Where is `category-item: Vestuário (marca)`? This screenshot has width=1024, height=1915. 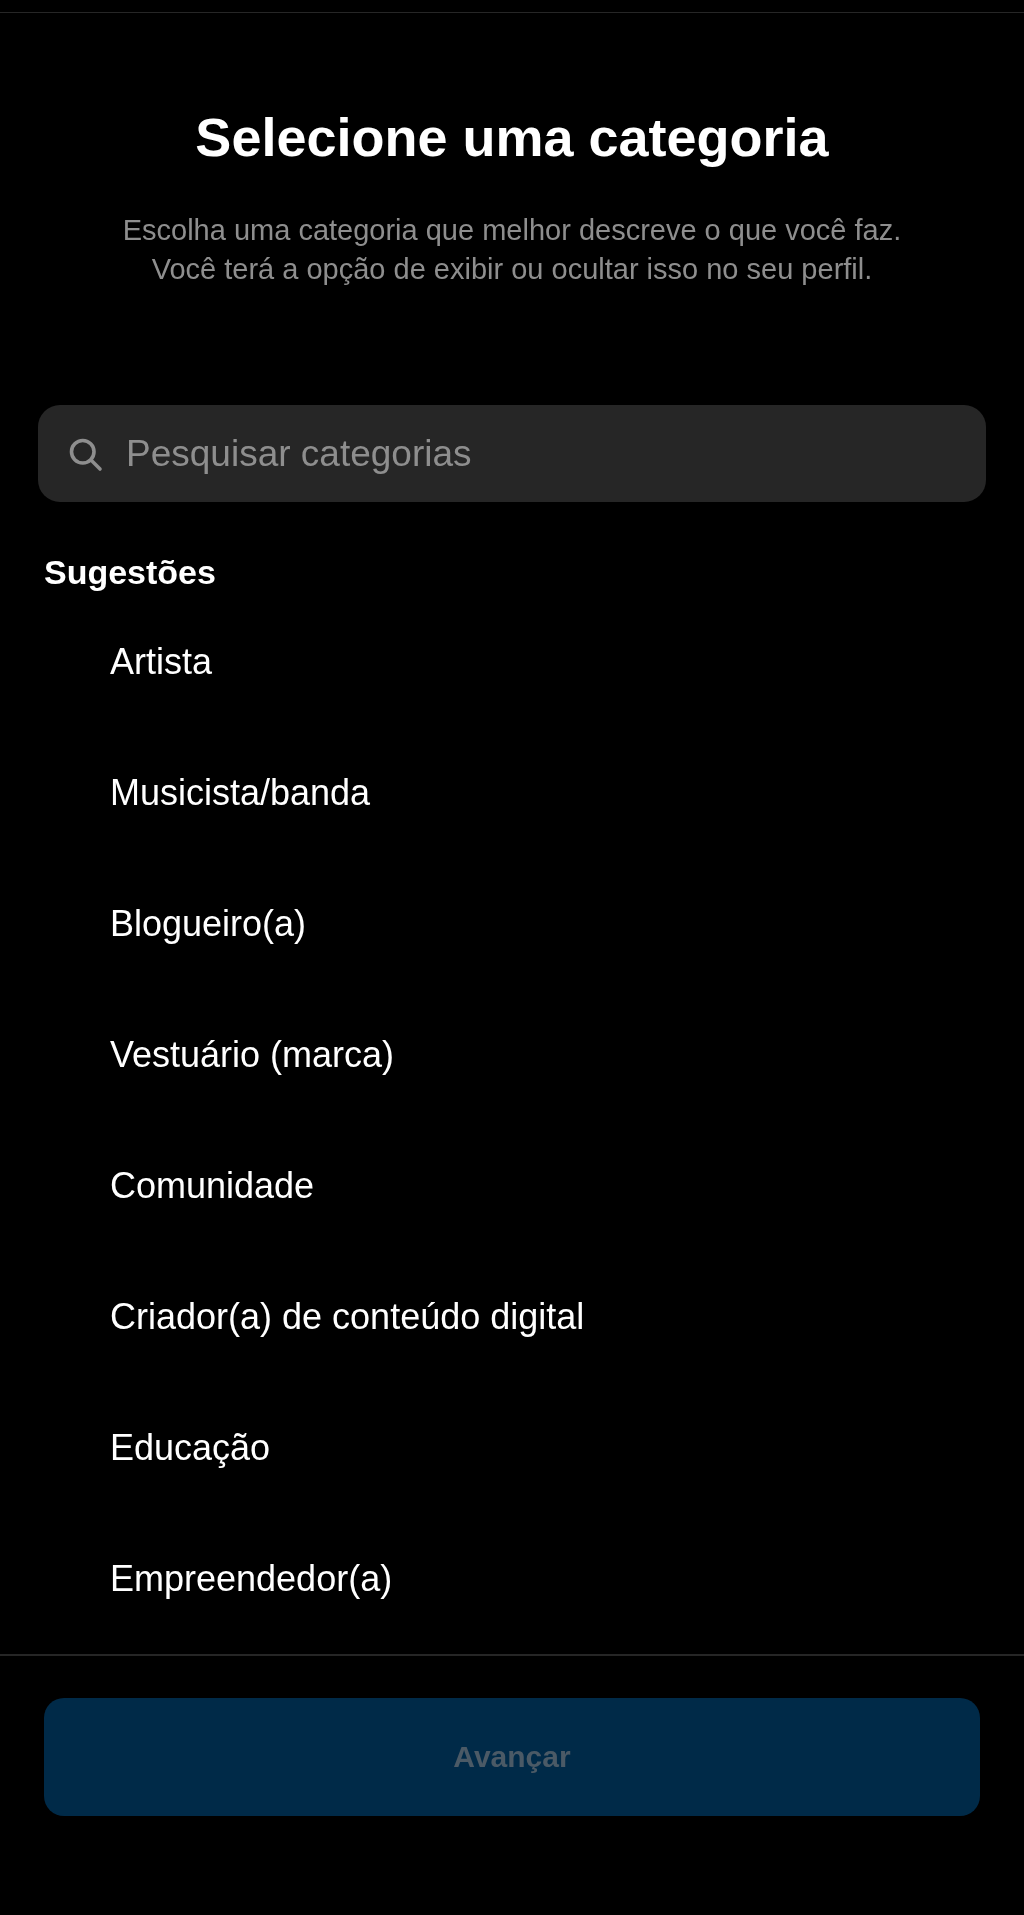 category-item: Vestuário (marca) is located at coordinates (512, 1054).